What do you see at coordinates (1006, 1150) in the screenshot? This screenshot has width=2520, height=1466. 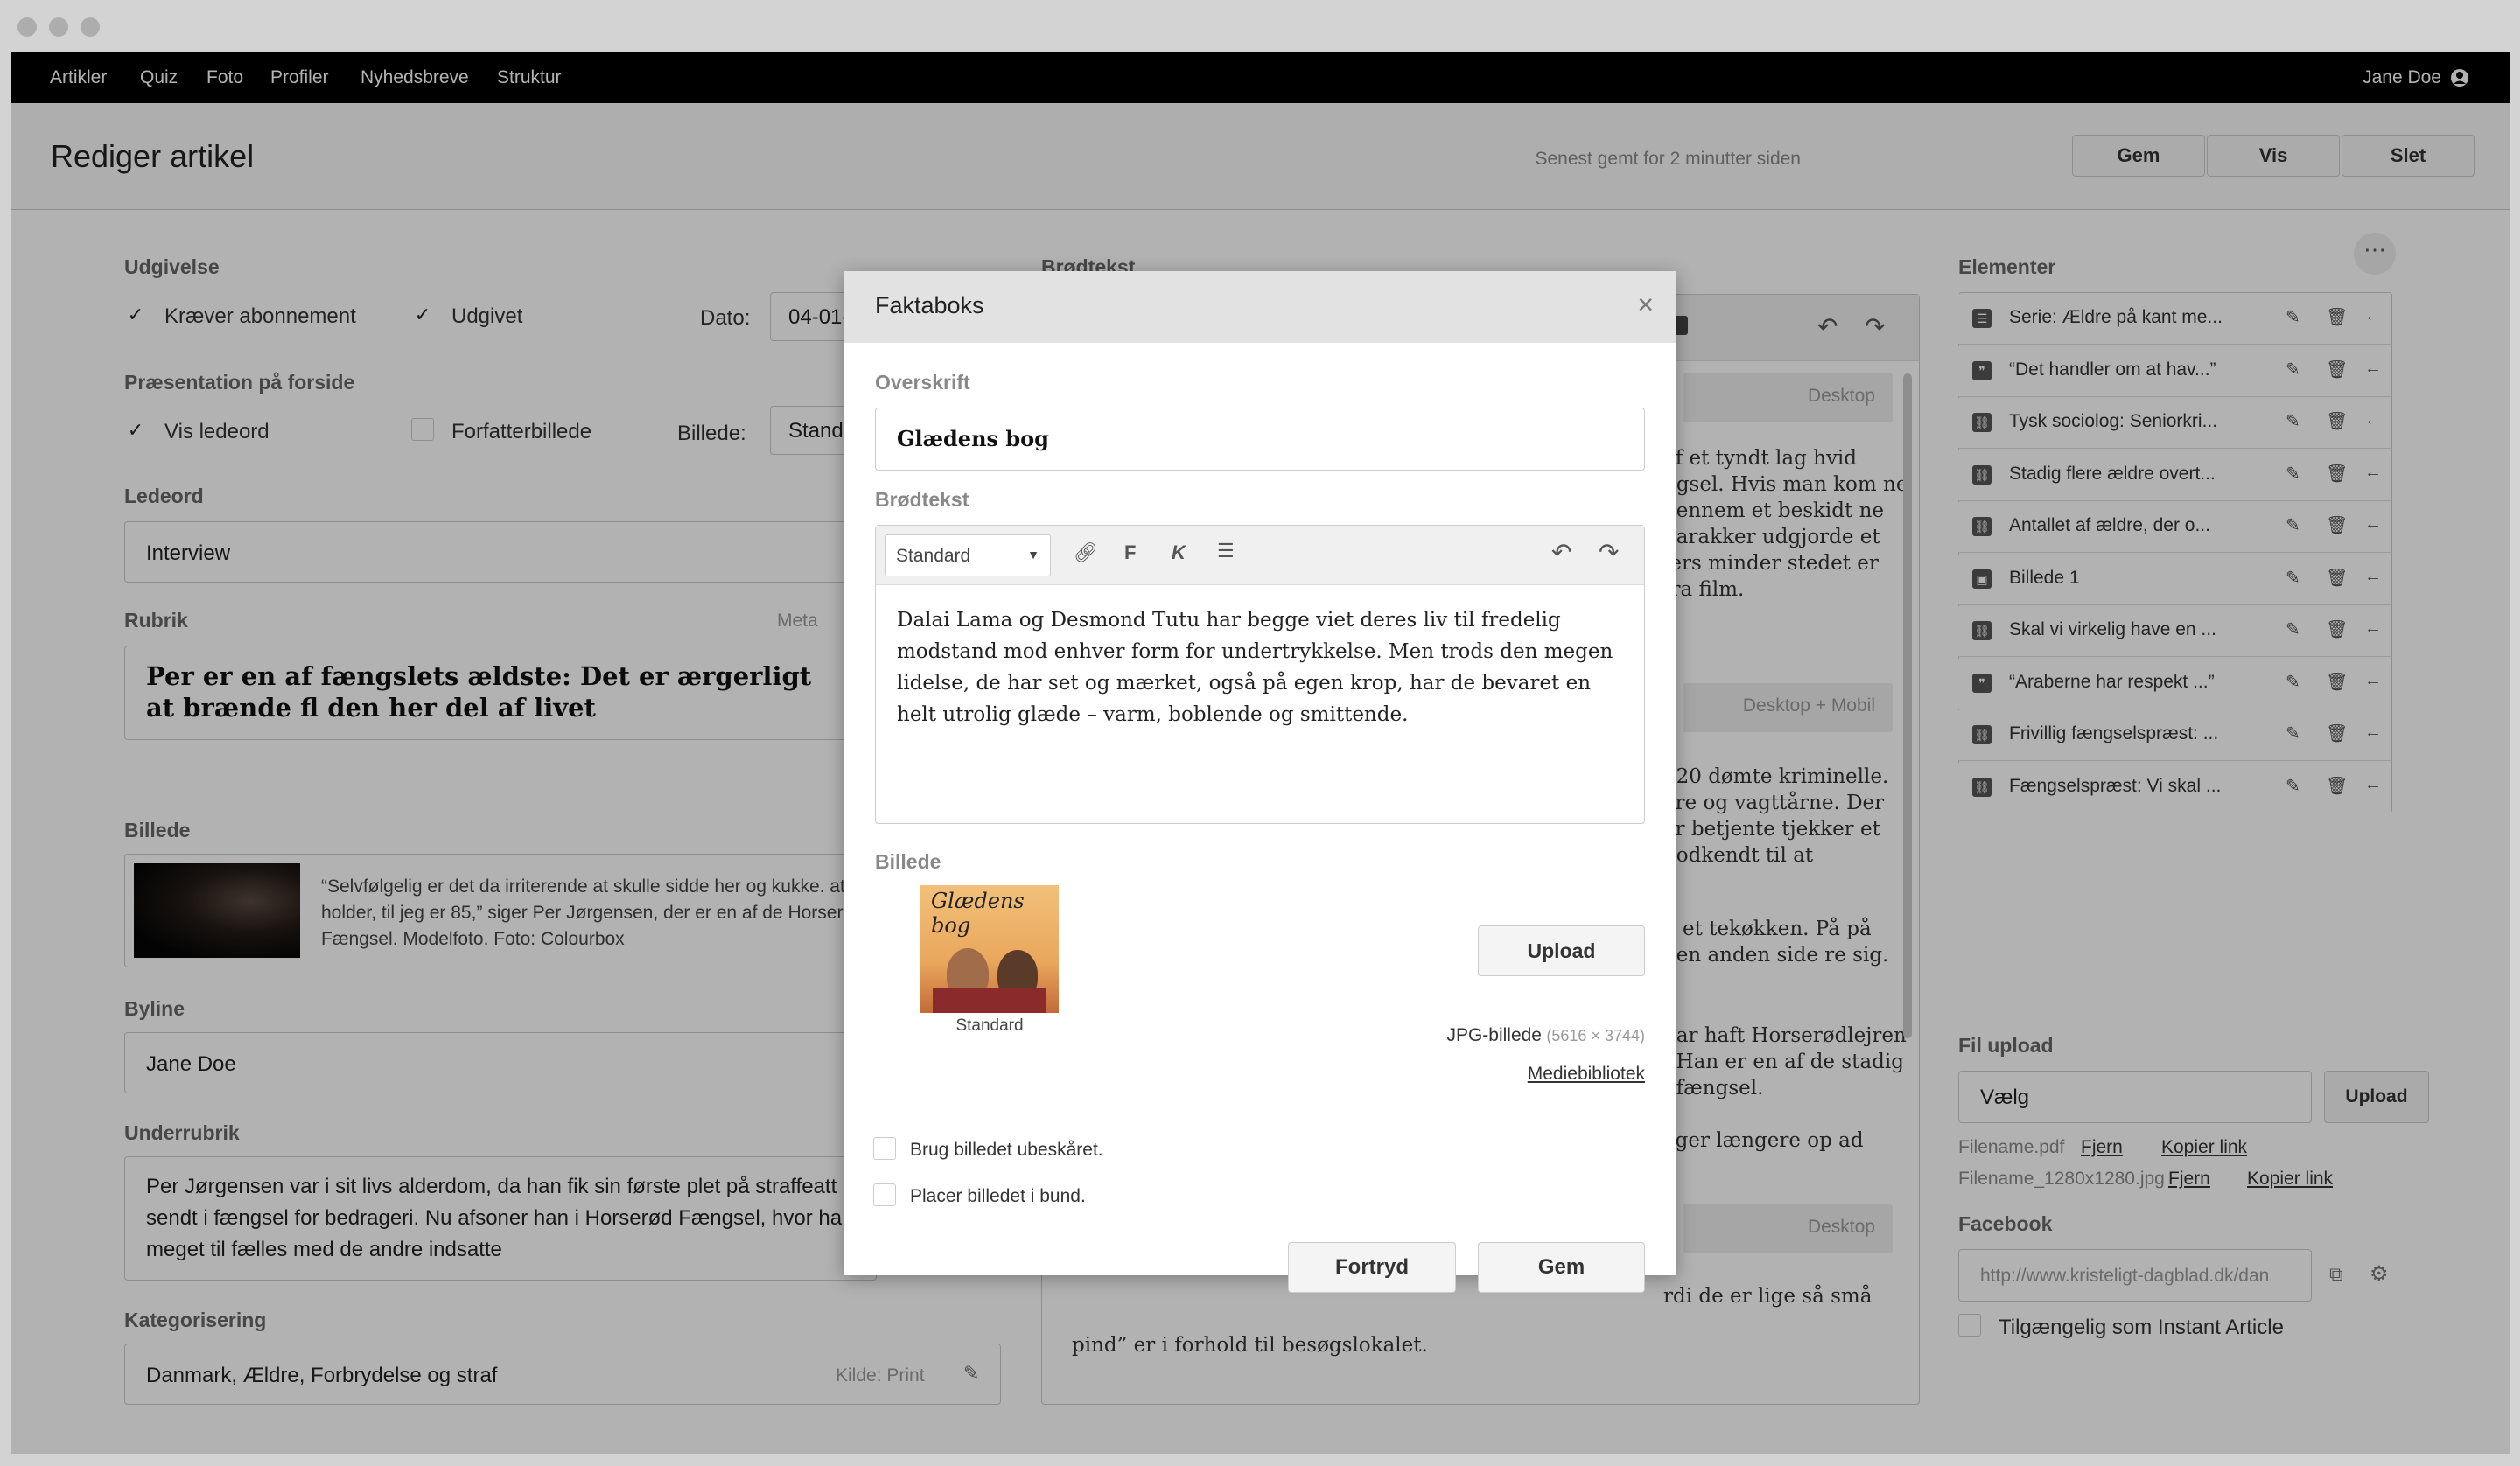 I see `uncropped-label: Brug billedet ubeskåret.` at bounding box center [1006, 1150].